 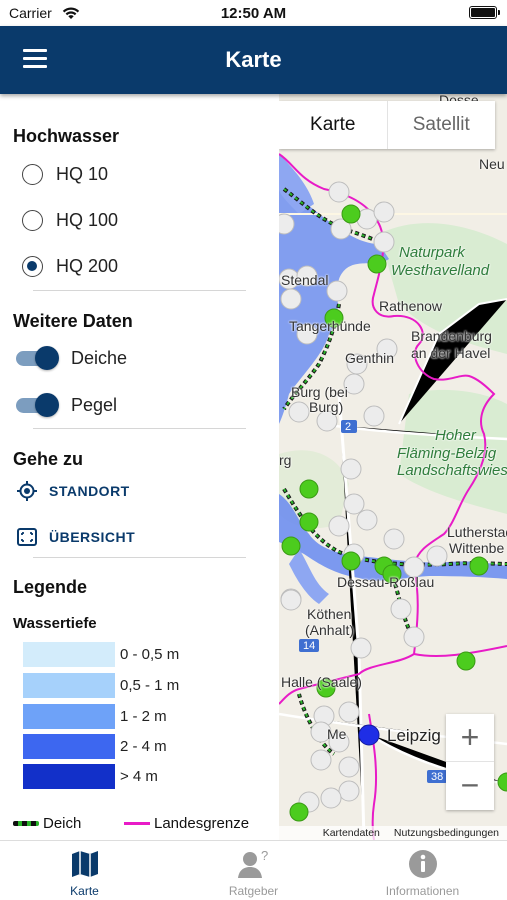 I want to click on tab-informationen: Informationen, so click(x=422, y=870).